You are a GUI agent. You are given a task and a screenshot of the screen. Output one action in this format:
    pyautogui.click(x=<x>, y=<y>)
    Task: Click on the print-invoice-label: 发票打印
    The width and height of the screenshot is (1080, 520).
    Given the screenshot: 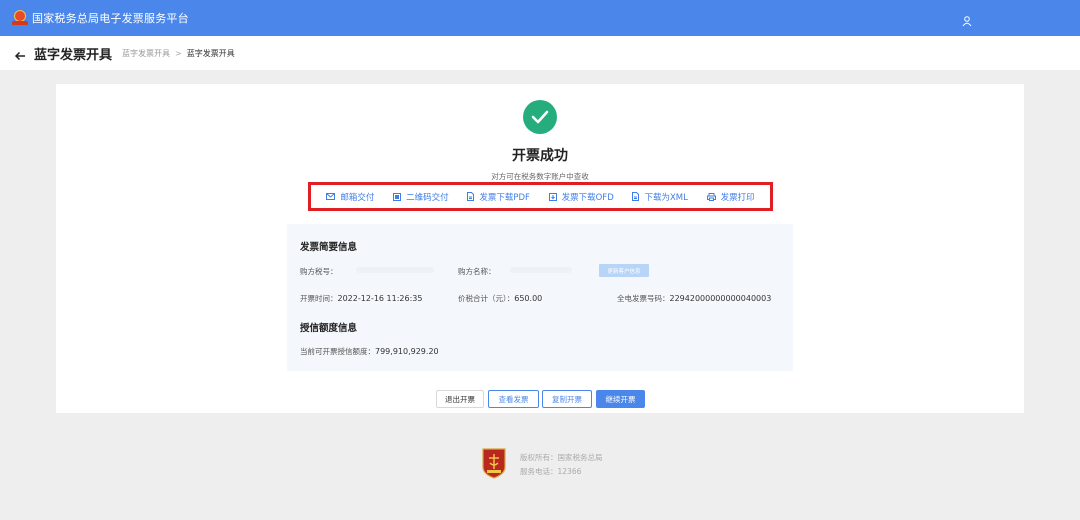 What is the action you would take?
    pyautogui.click(x=737, y=197)
    